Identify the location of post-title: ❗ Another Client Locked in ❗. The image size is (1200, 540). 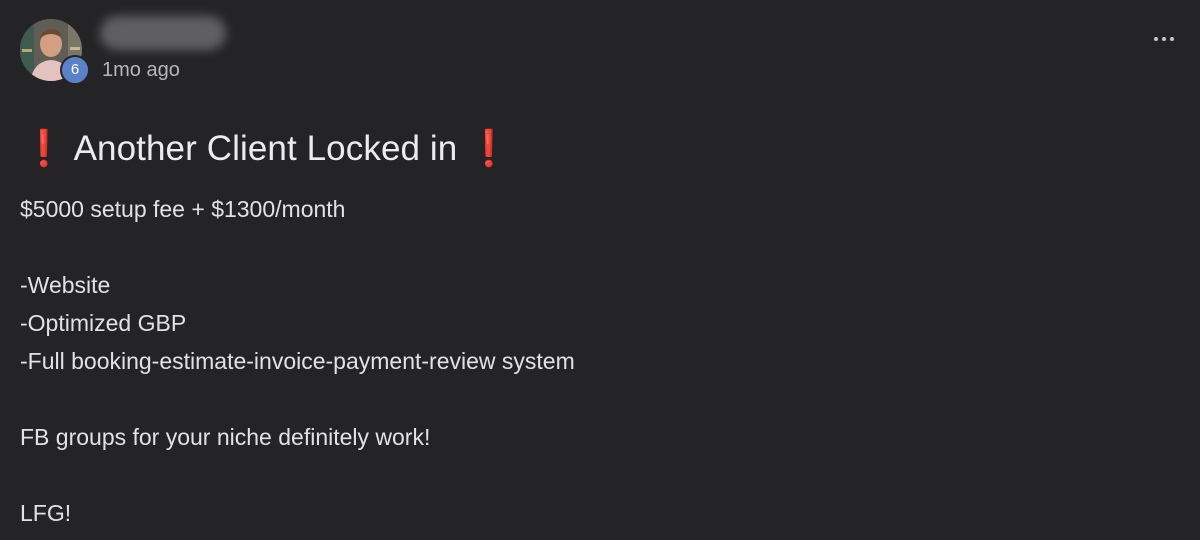
(266, 148).